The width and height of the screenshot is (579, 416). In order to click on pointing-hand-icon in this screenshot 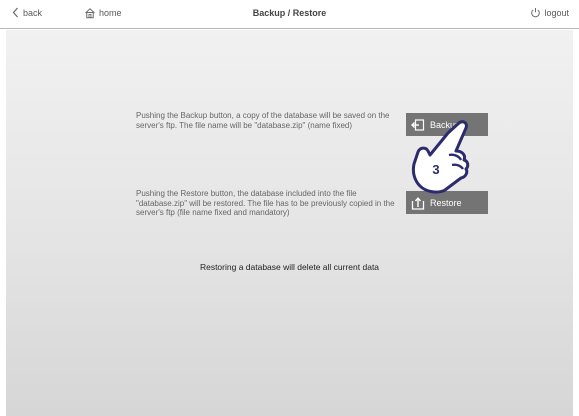, I will do `click(440, 157)`.